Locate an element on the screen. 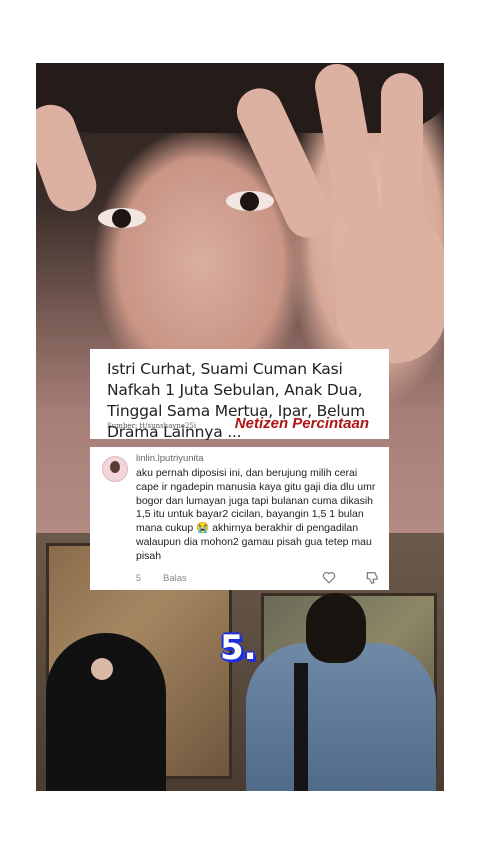 Image resolution: width=480 pixels, height=854 pixels. avatar is located at coordinates (115, 469).